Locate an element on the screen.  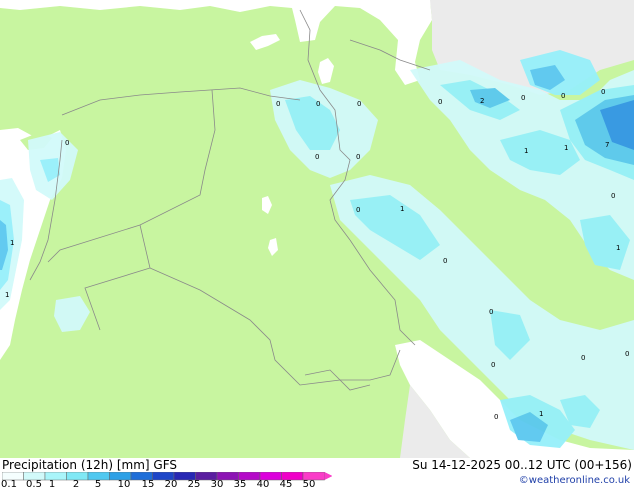
legend-arrow is located at coordinates (328, 476).